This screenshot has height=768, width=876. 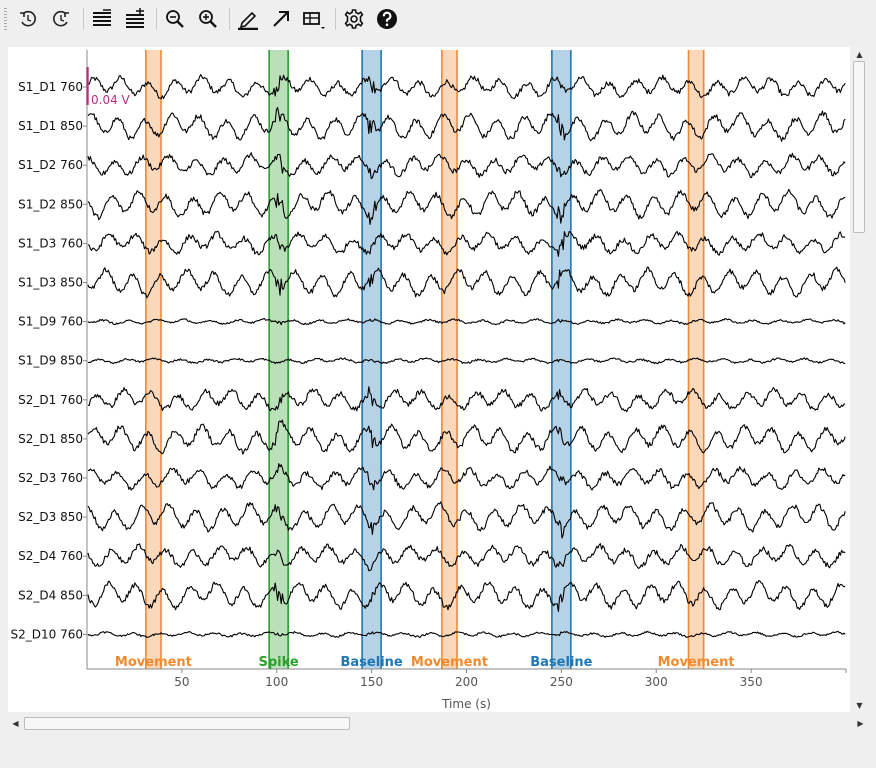 I want to click on channel-label: S2_D1 760, so click(x=50, y=400).